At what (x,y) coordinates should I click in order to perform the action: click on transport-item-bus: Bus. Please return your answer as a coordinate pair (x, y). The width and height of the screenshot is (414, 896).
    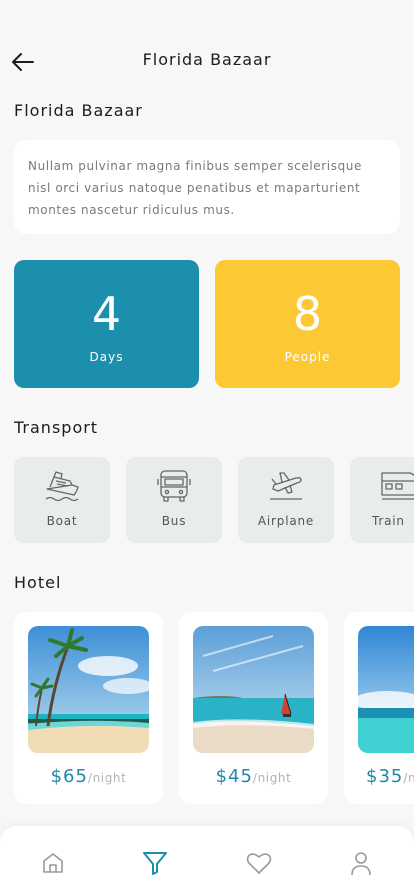
    Looking at the image, I should click on (174, 500).